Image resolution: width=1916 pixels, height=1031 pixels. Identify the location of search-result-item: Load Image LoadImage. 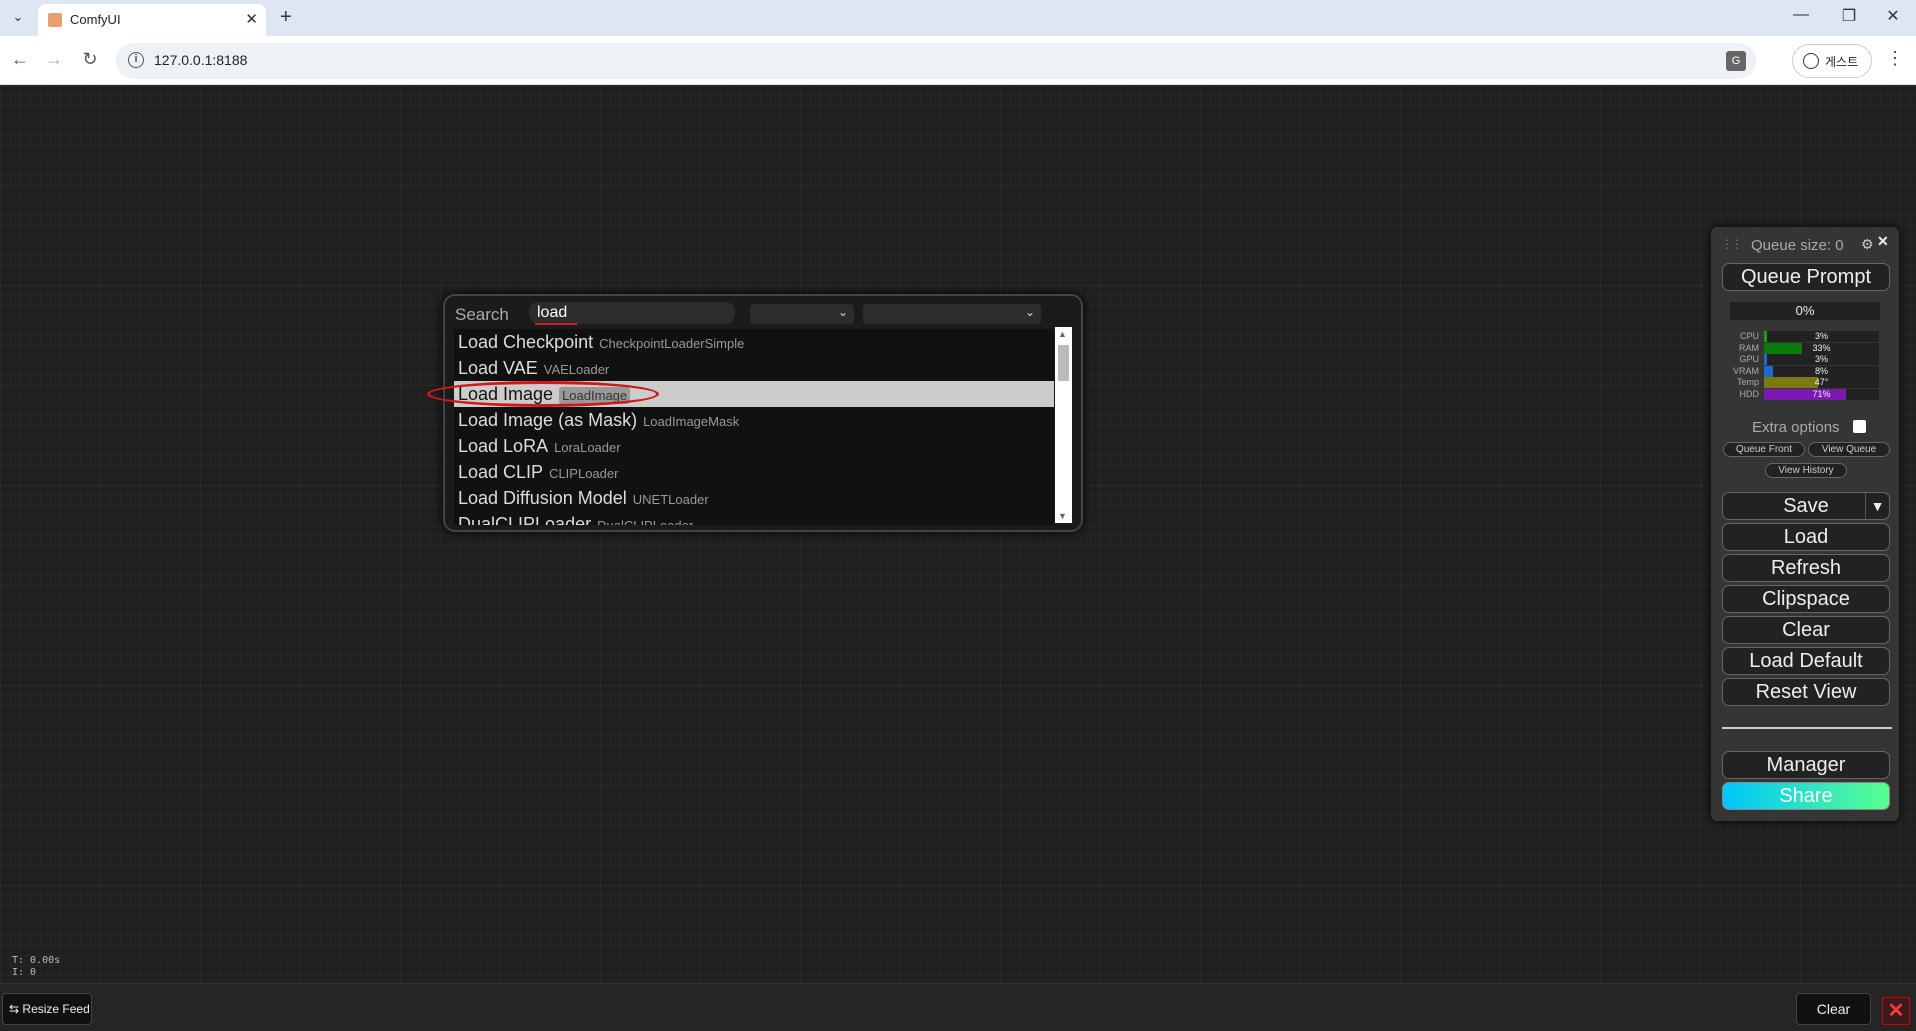
(754, 394).